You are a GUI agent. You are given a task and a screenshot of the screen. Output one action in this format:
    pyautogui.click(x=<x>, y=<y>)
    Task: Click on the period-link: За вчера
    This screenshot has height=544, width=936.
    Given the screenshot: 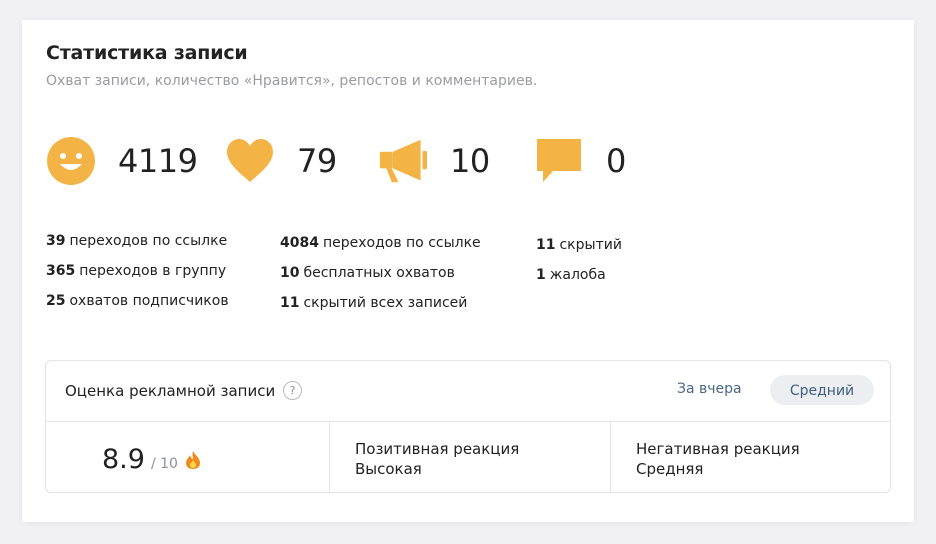 What is the action you would take?
    pyautogui.click(x=709, y=389)
    